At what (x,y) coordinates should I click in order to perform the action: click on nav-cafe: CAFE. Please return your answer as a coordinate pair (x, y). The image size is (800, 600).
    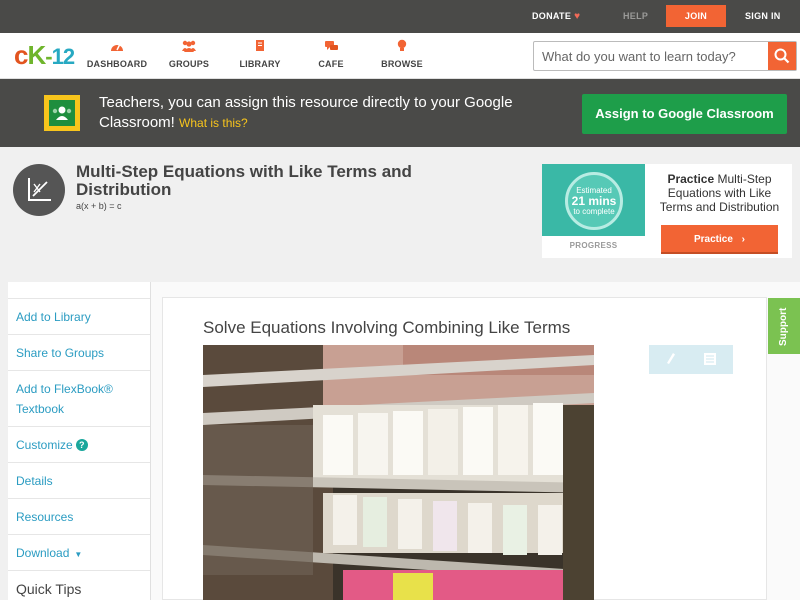
    Looking at the image, I should click on (331, 54).